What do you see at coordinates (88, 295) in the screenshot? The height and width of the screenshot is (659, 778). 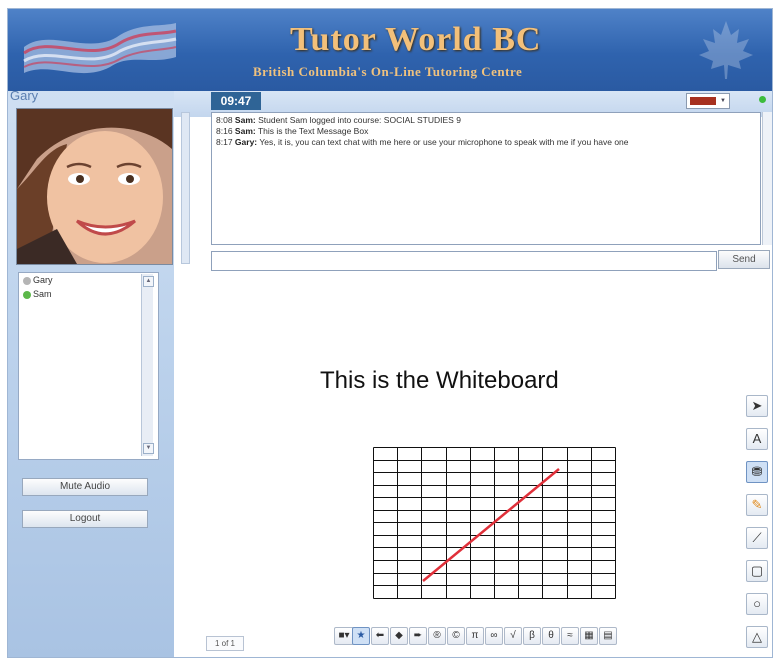 I see `list-item: Sam` at bounding box center [88, 295].